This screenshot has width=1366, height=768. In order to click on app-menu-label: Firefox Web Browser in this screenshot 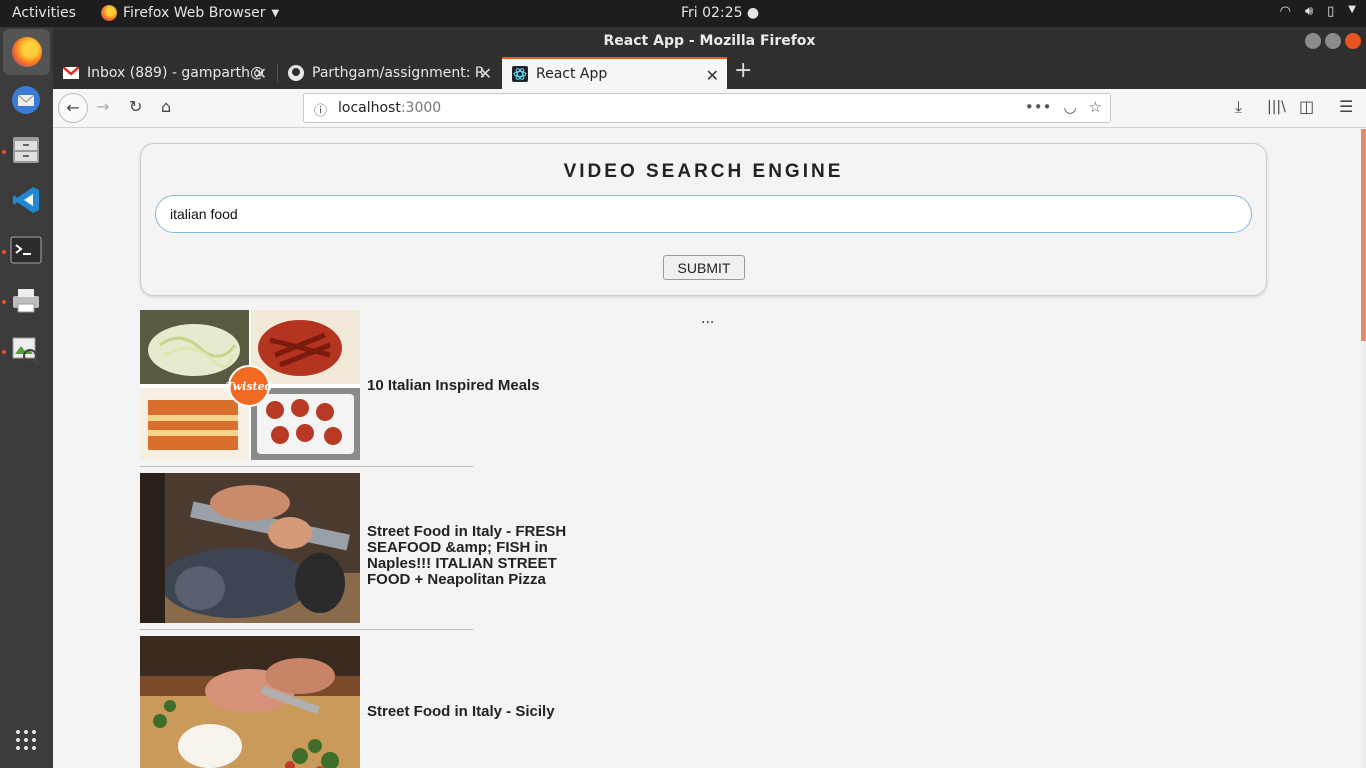, I will do `click(194, 13)`.